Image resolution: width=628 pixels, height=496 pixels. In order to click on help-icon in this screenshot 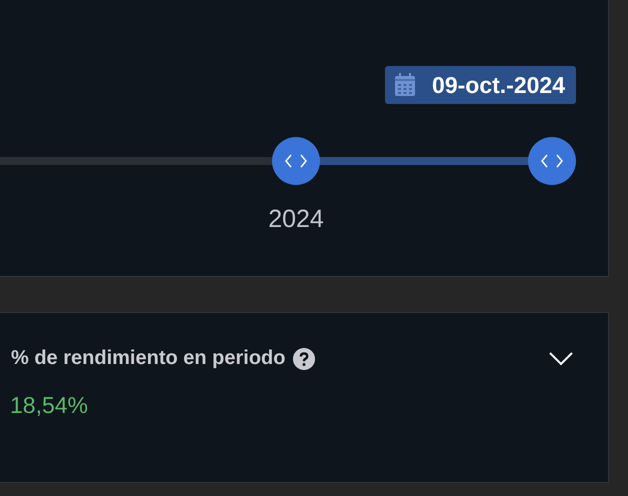, I will do `click(304, 359)`.